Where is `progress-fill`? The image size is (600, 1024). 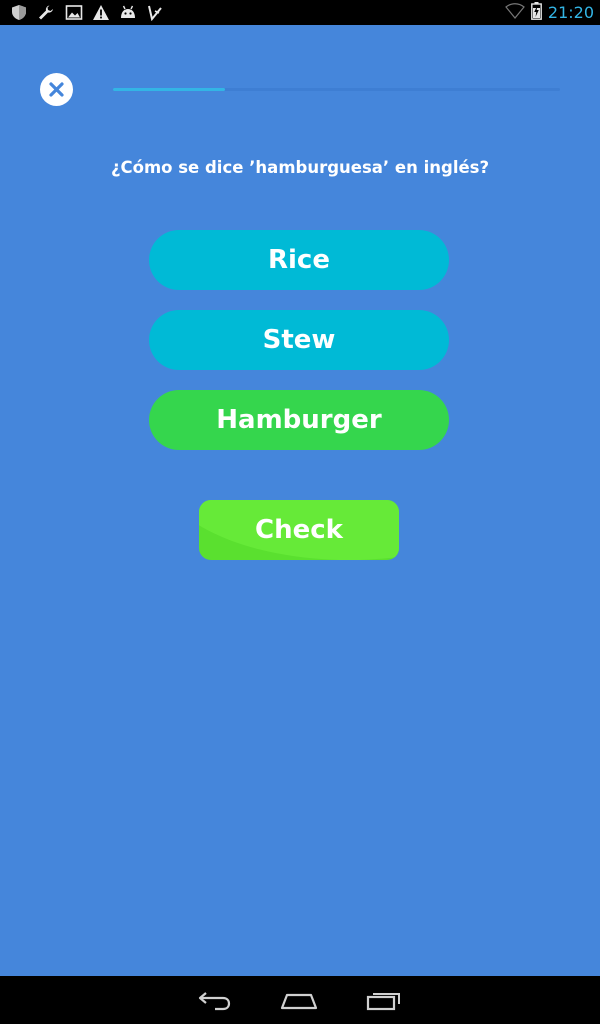
progress-fill is located at coordinates (169, 89).